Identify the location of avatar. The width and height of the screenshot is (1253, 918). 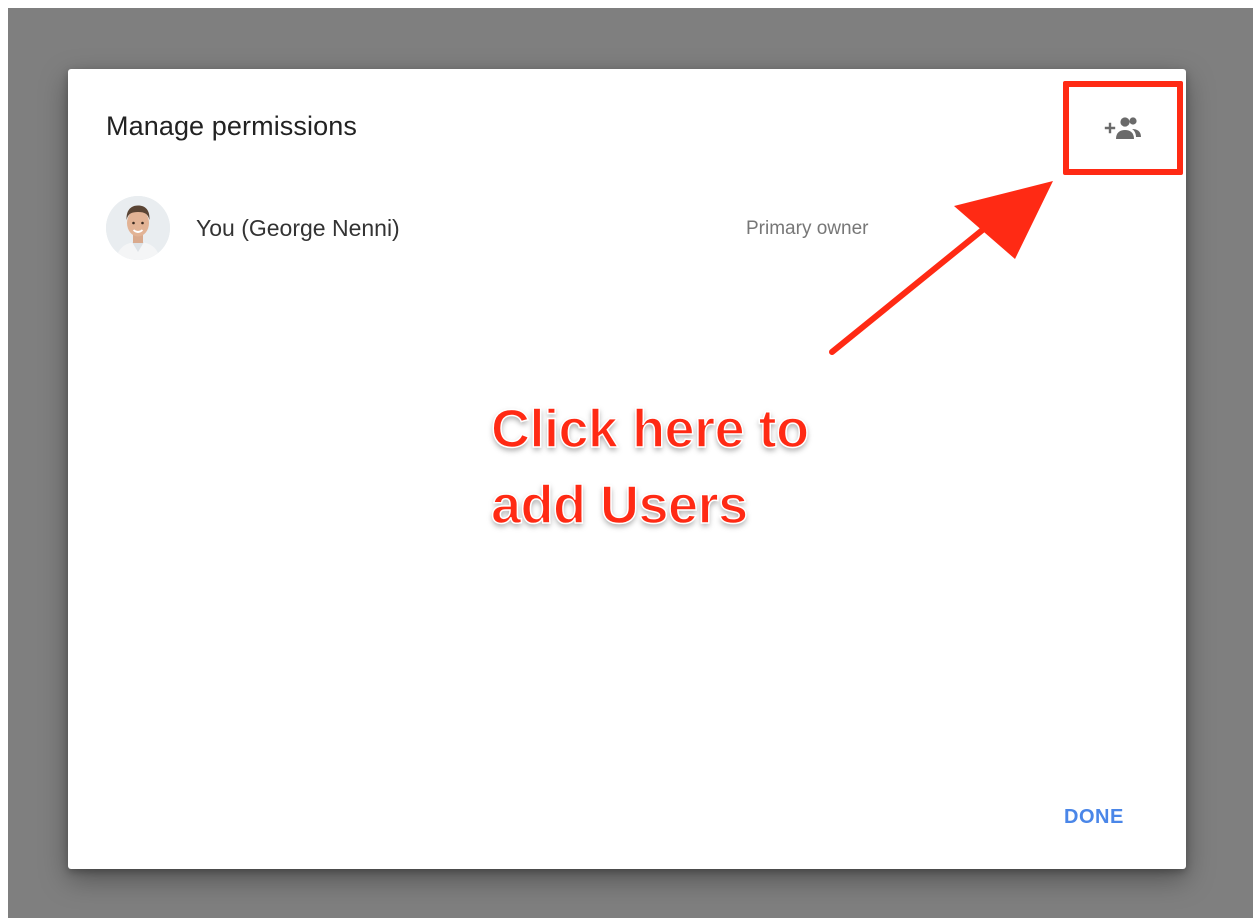
(138, 228).